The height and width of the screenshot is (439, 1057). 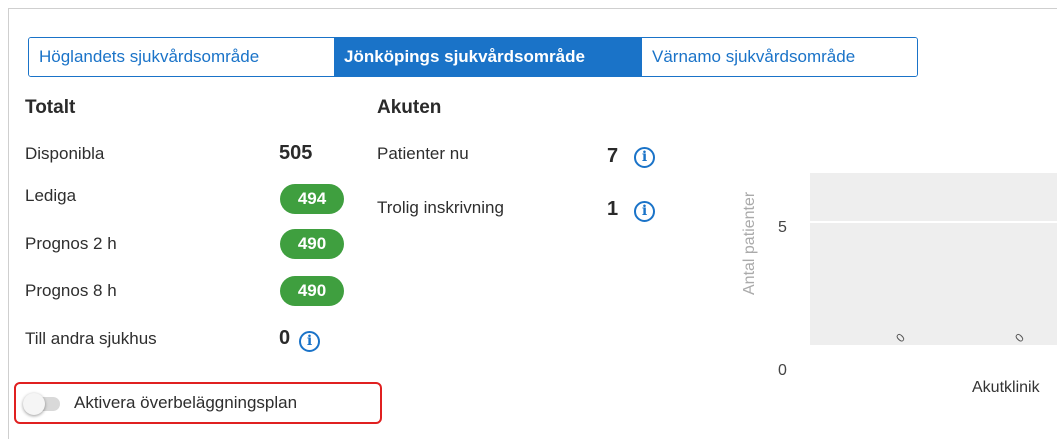 I want to click on andra-sjukhus-value: 0, so click(x=285, y=338).